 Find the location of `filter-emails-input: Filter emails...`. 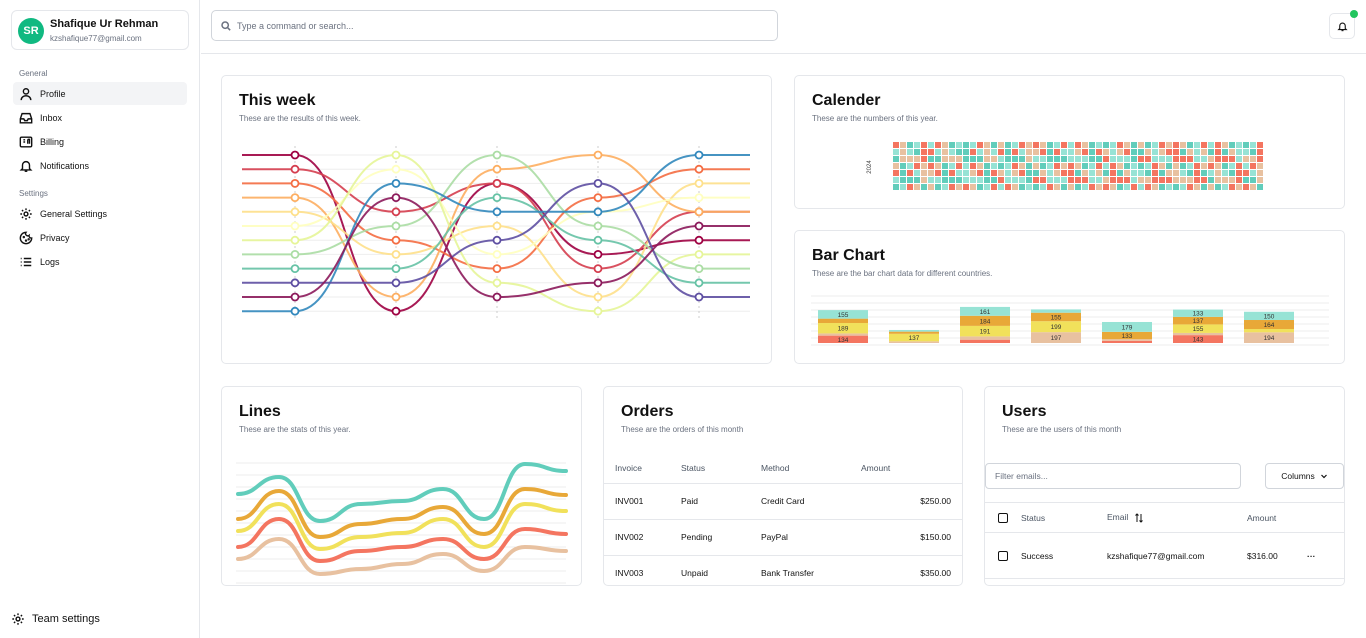

filter-emails-input: Filter emails... is located at coordinates (1113, 476).